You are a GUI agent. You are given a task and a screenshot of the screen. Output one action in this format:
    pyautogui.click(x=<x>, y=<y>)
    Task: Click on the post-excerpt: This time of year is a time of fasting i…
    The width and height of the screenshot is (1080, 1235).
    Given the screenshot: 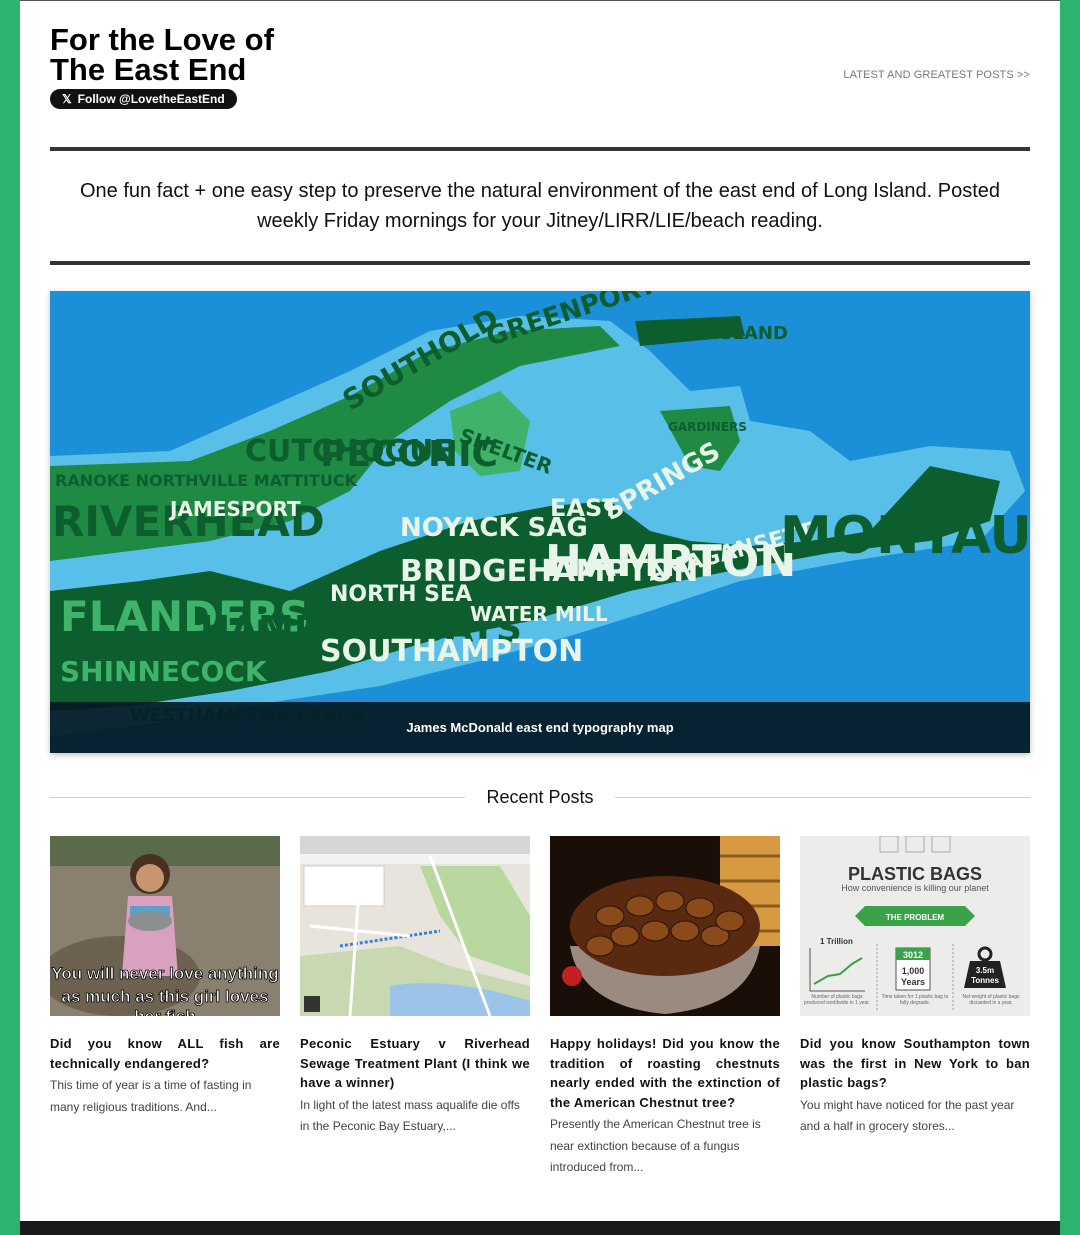 What is the action you would take?
    pyautogui.click(x=151, y=1096)
    